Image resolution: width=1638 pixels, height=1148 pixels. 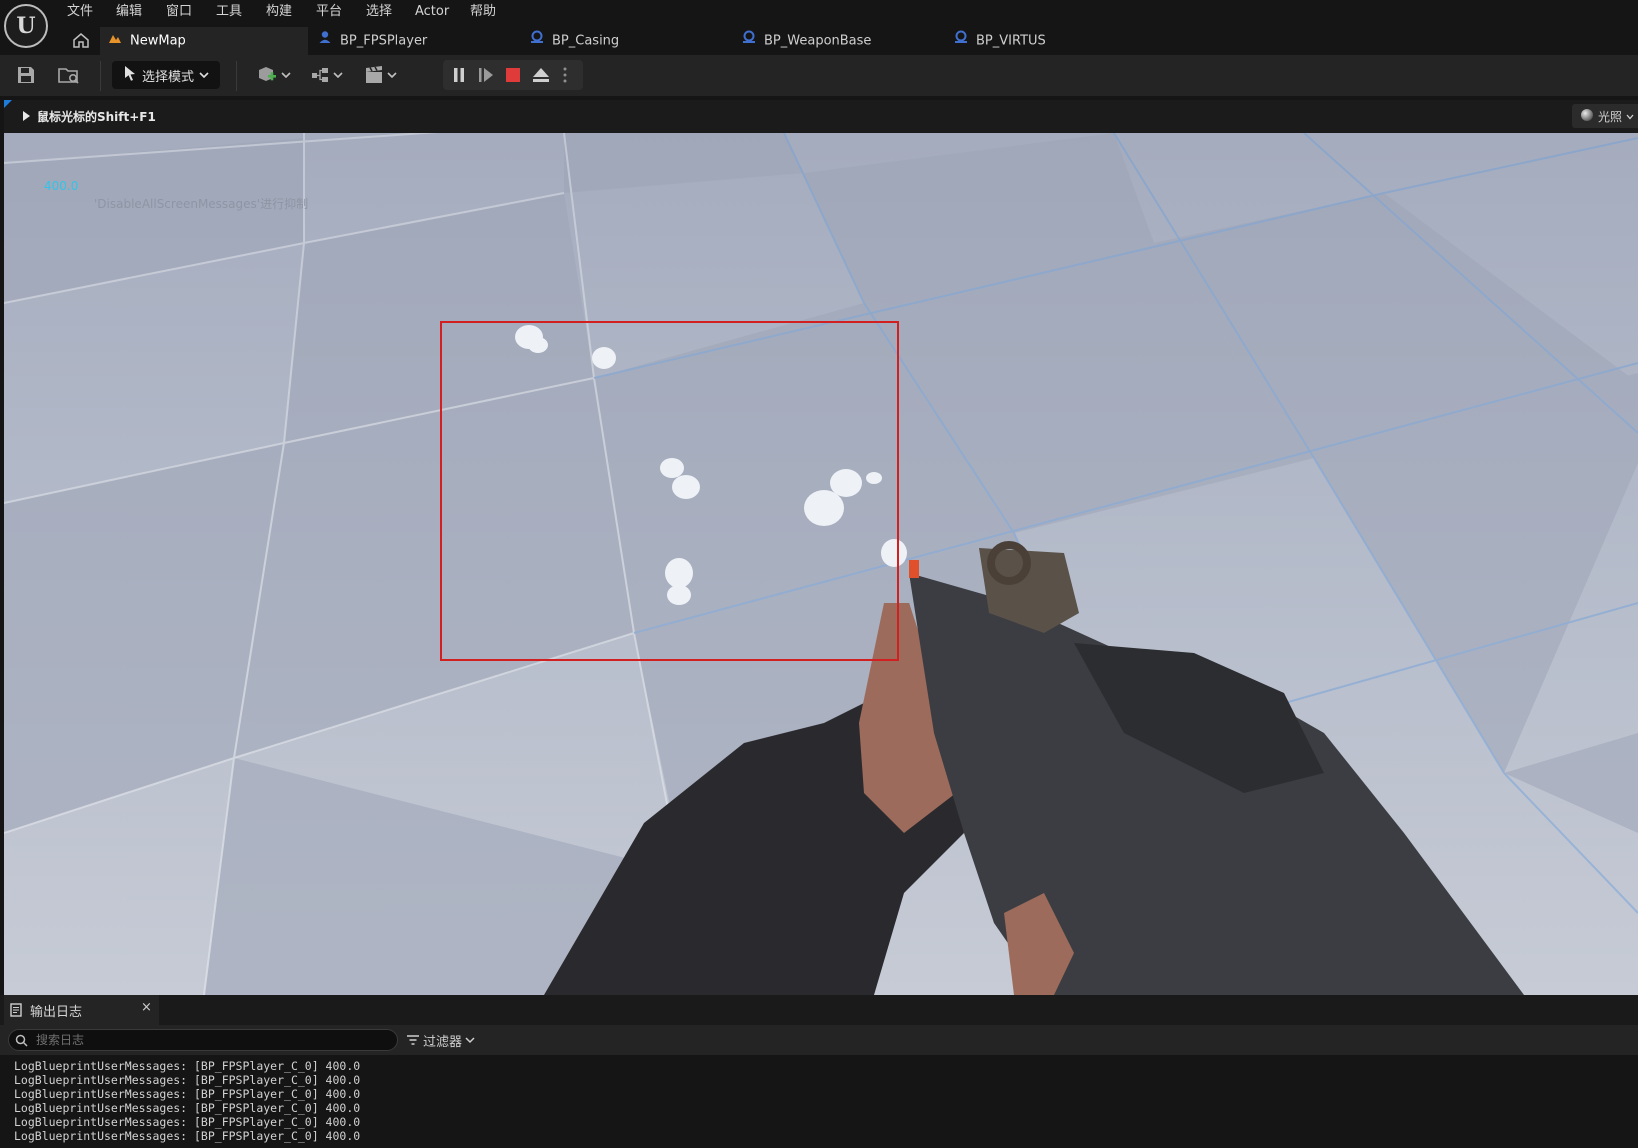 I want to click on menu-tools: 工具, so click(x=229, y=12).